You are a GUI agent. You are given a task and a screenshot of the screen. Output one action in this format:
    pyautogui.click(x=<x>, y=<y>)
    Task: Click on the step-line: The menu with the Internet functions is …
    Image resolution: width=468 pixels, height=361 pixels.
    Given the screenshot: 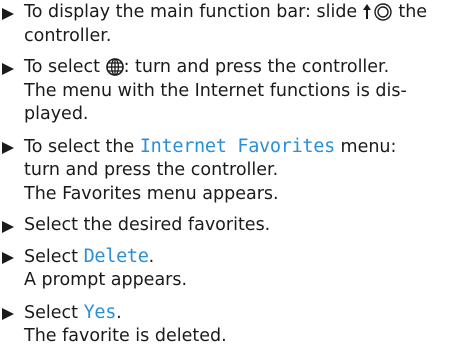 What is the action you would take?
    pyautogui.click(x=215, y=90)
    